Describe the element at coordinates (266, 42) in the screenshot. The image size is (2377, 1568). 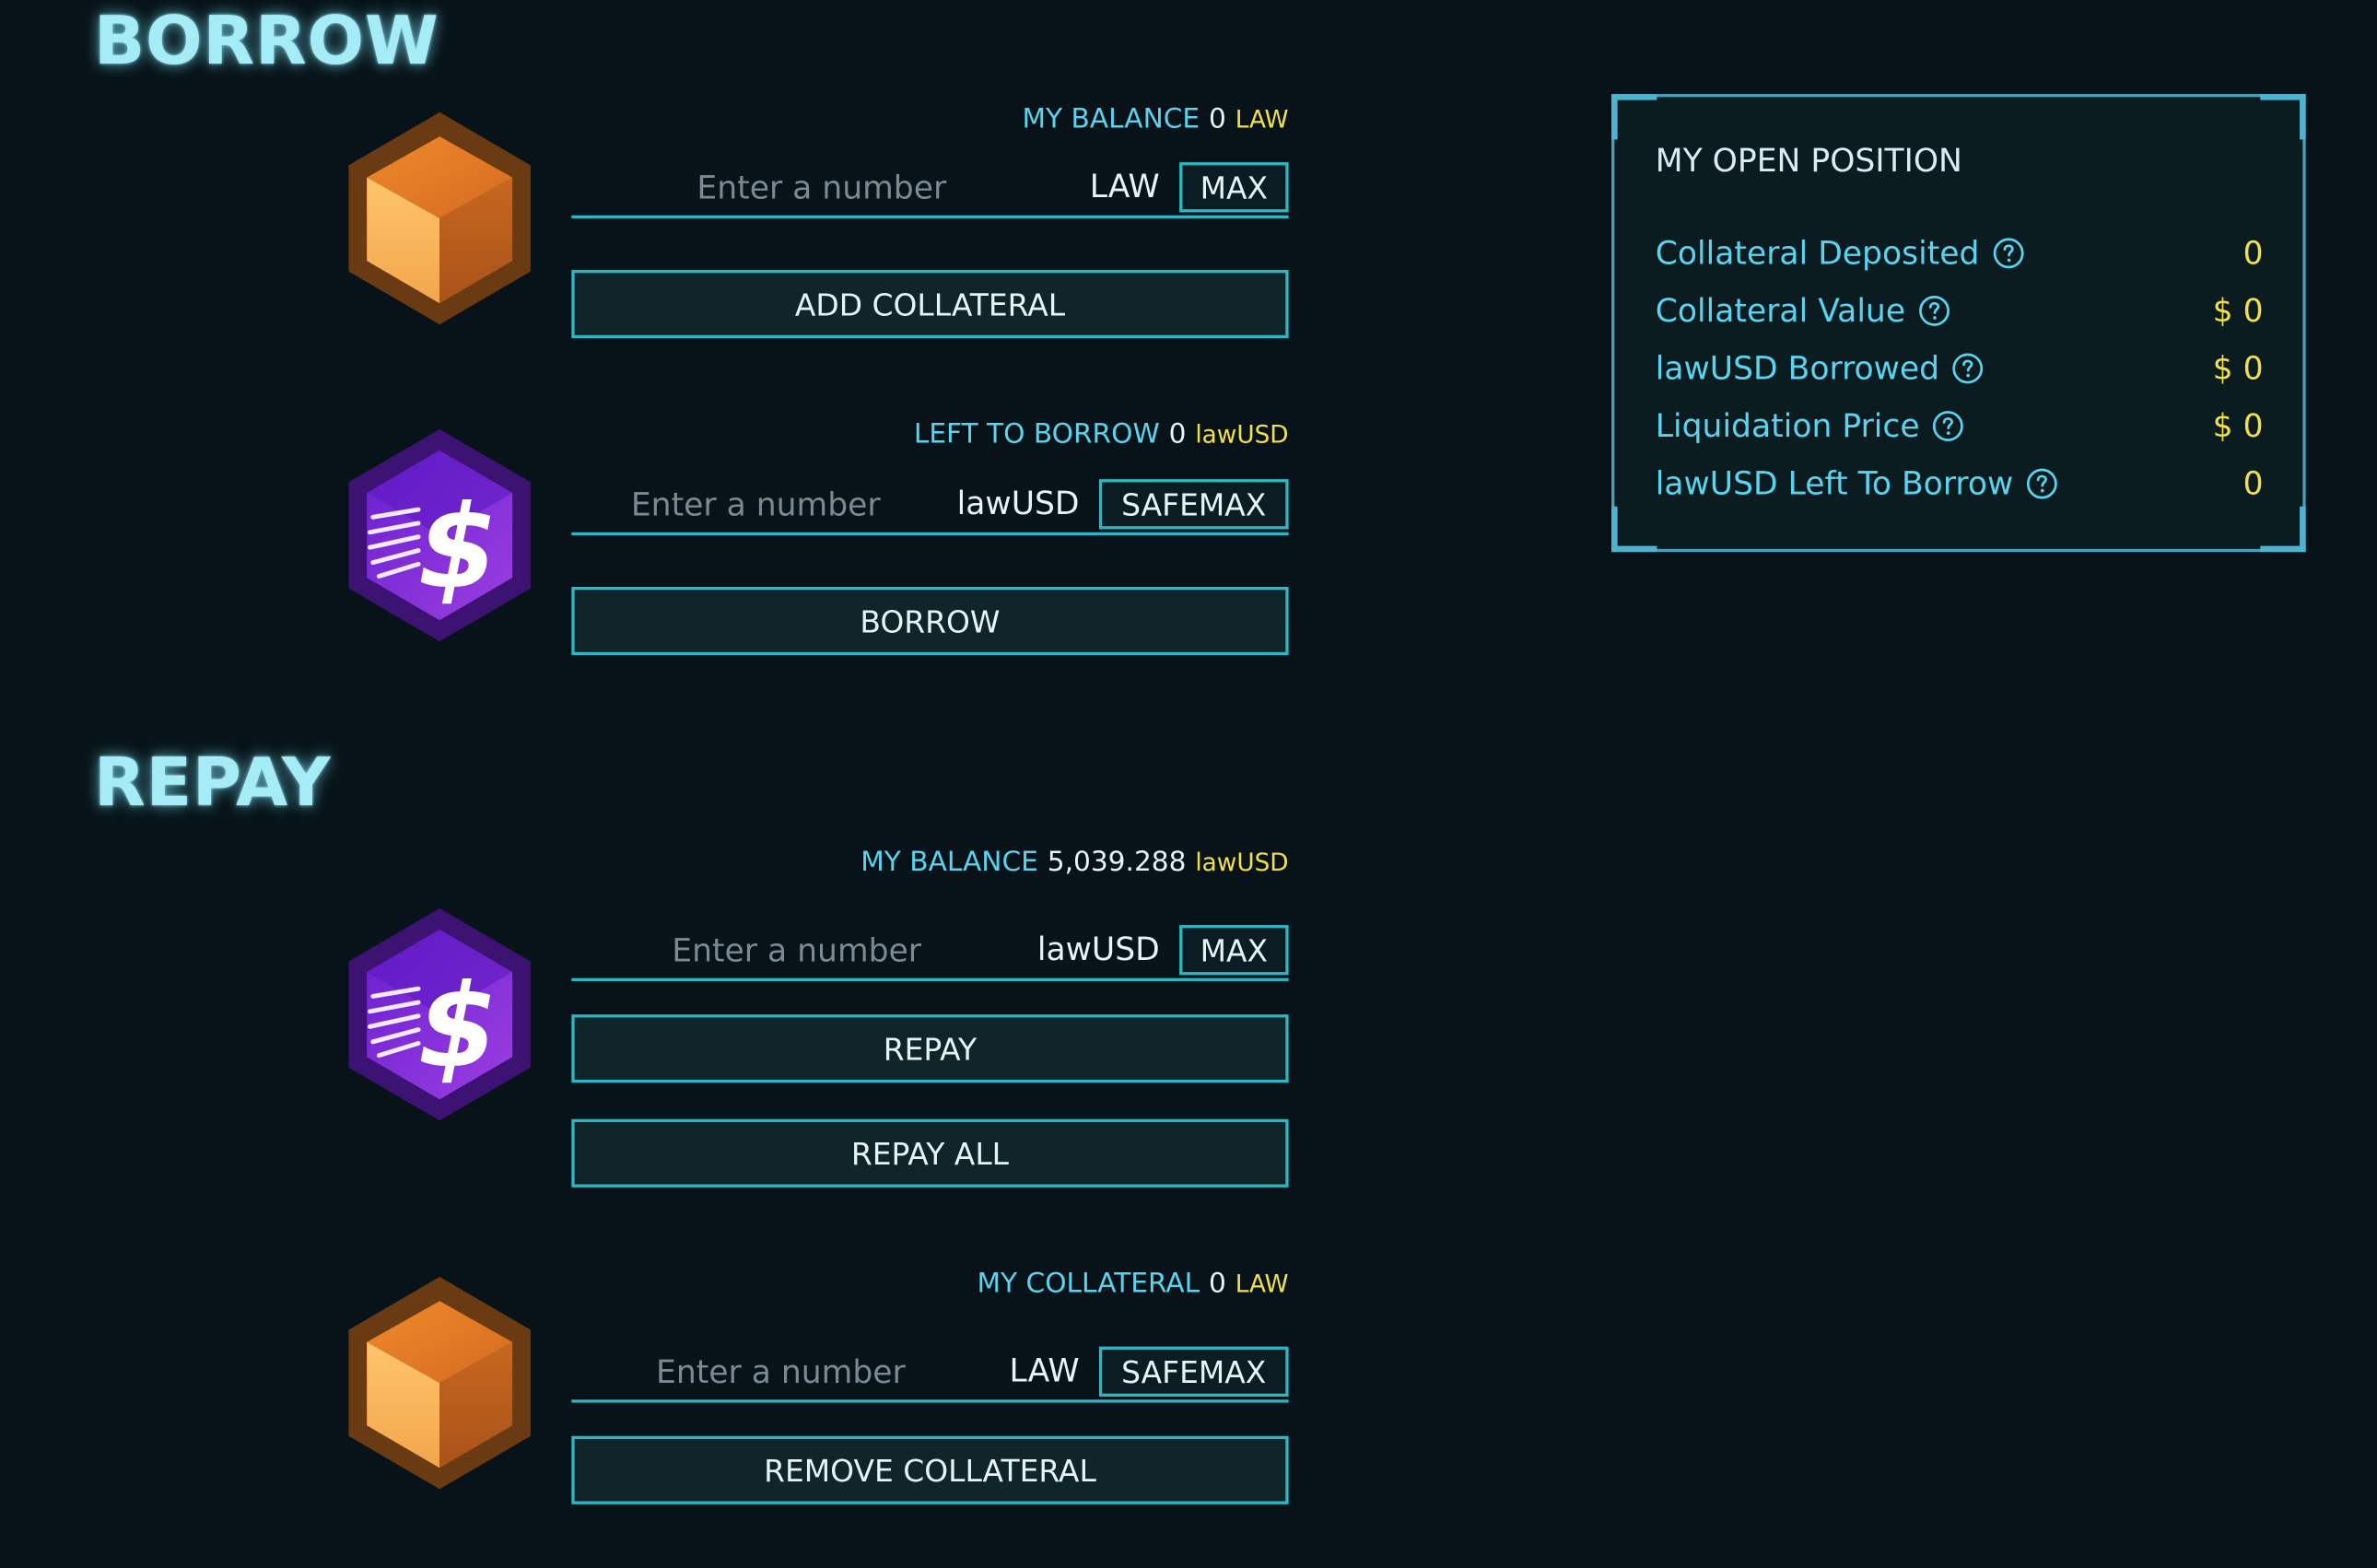
I see `borrow-title: BORROW` at that location.